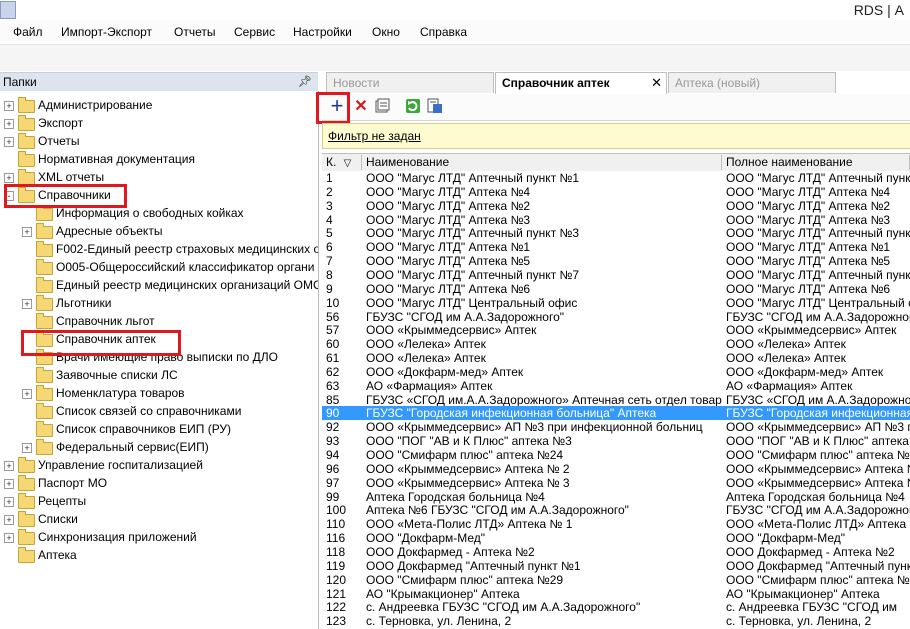 The width and height of the screenshot is (910, 629). Describe the element at coordinates (386, 32) in the screenshot. I see `menu-window: Окно` at that location.